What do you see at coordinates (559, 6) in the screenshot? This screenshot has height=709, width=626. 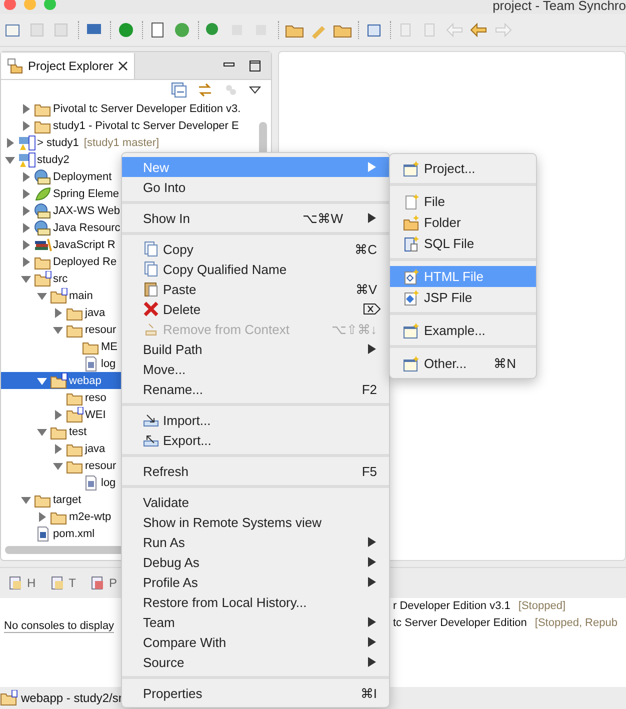 I see `window-title: project - Team Synchro` at bounding box center [559, 6].